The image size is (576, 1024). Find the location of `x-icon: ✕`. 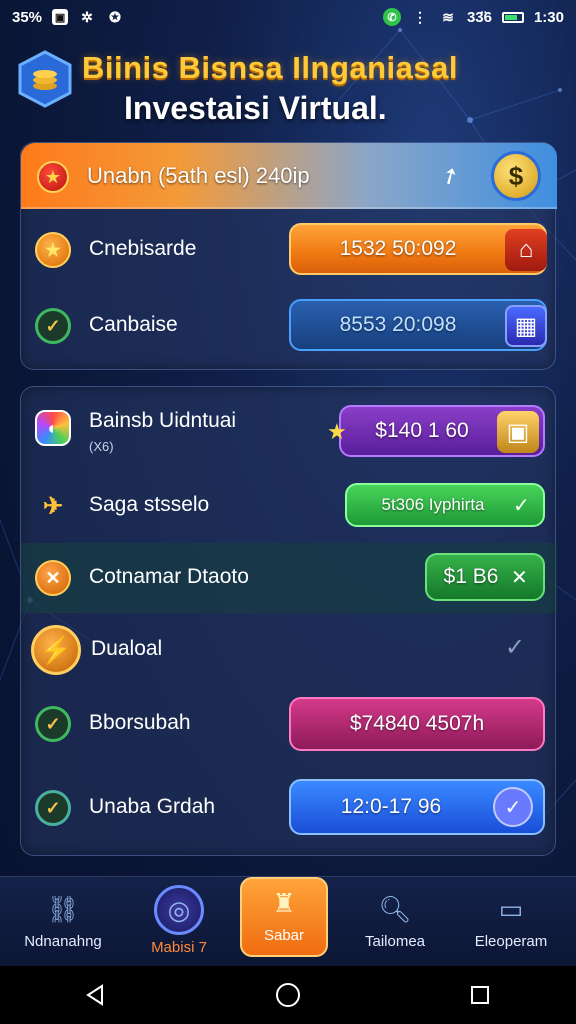

x-icon: ✕ is located at coordinates (519, 577).